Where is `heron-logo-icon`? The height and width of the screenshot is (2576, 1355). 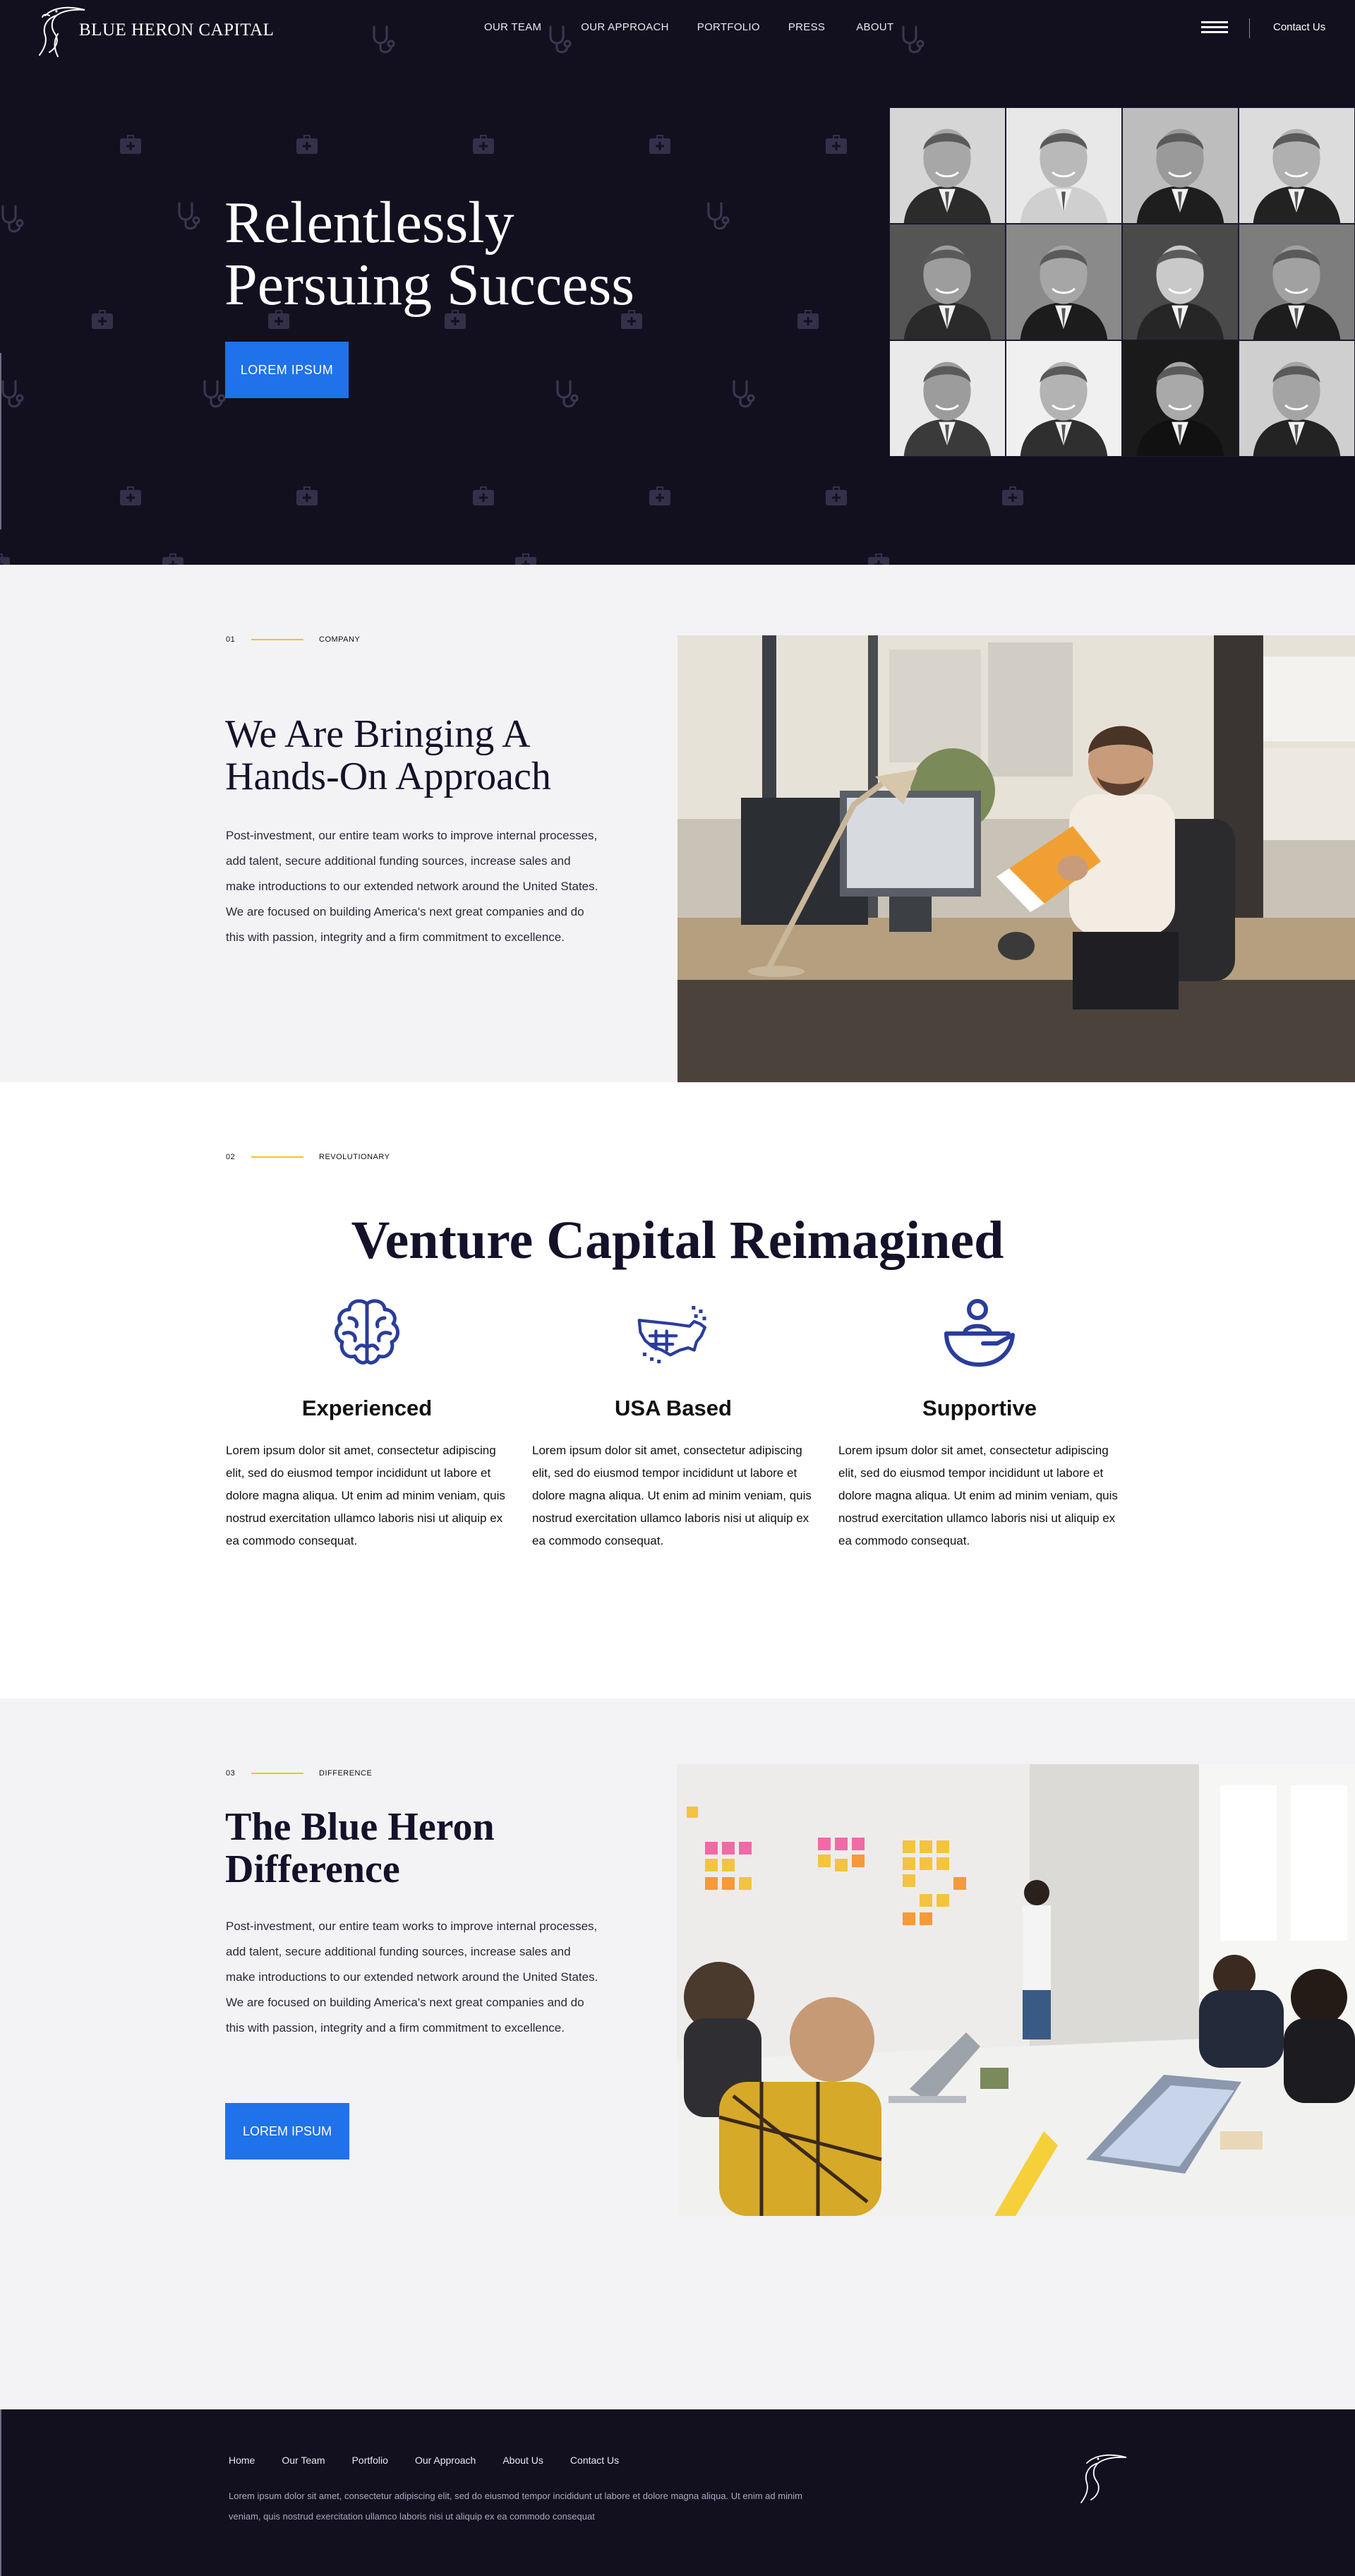
heron-logo-icon is located at coordinates (1100, 2476).